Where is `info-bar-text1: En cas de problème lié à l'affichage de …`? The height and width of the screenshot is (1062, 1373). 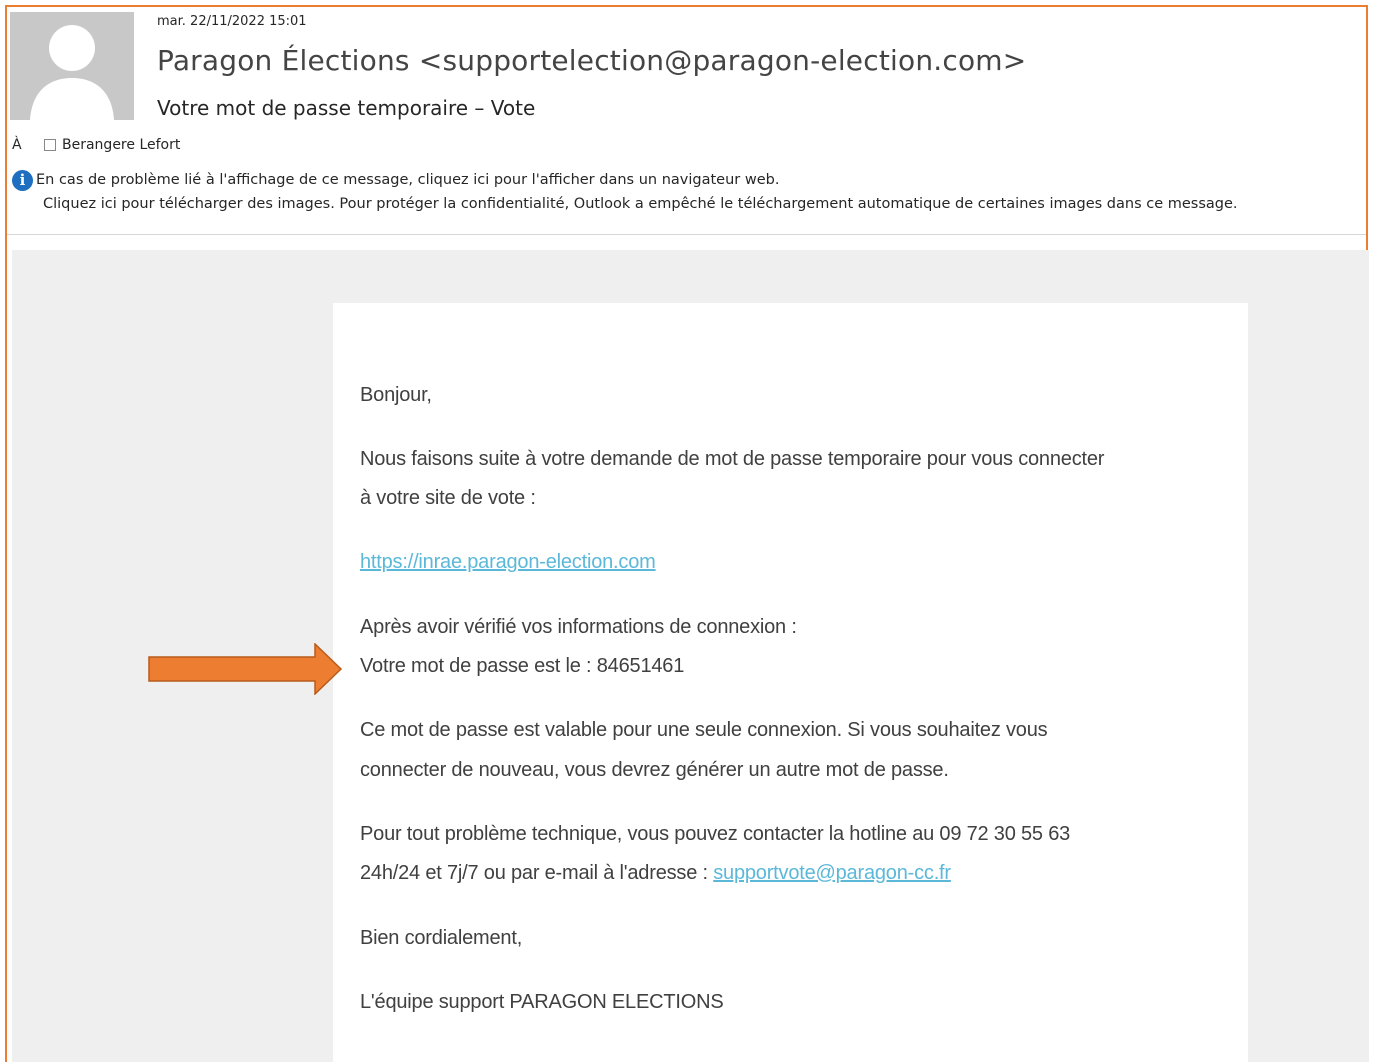
info-bar-text1: En cas de problème lié à l'affichage de … is located at coordinates (407, 180).